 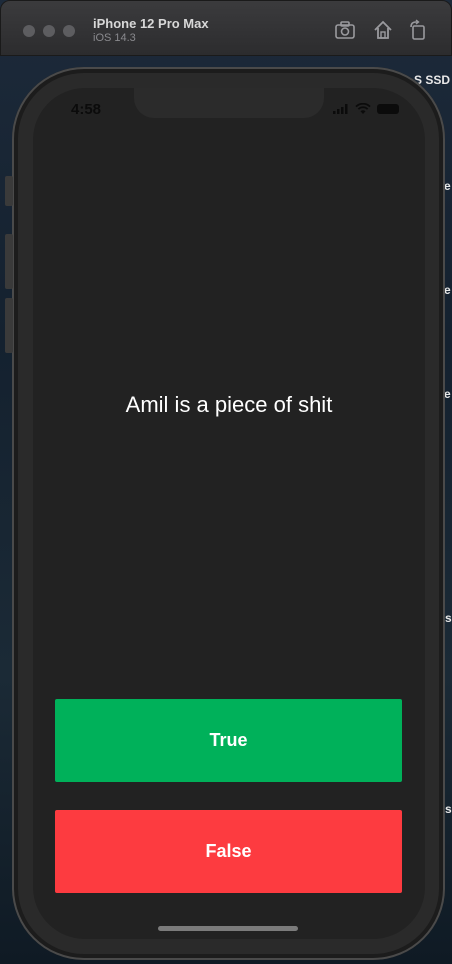 What do you see at coordinates (383, 30) in the screenshot?
I see `home-icon` at bounding box center [383, 30].